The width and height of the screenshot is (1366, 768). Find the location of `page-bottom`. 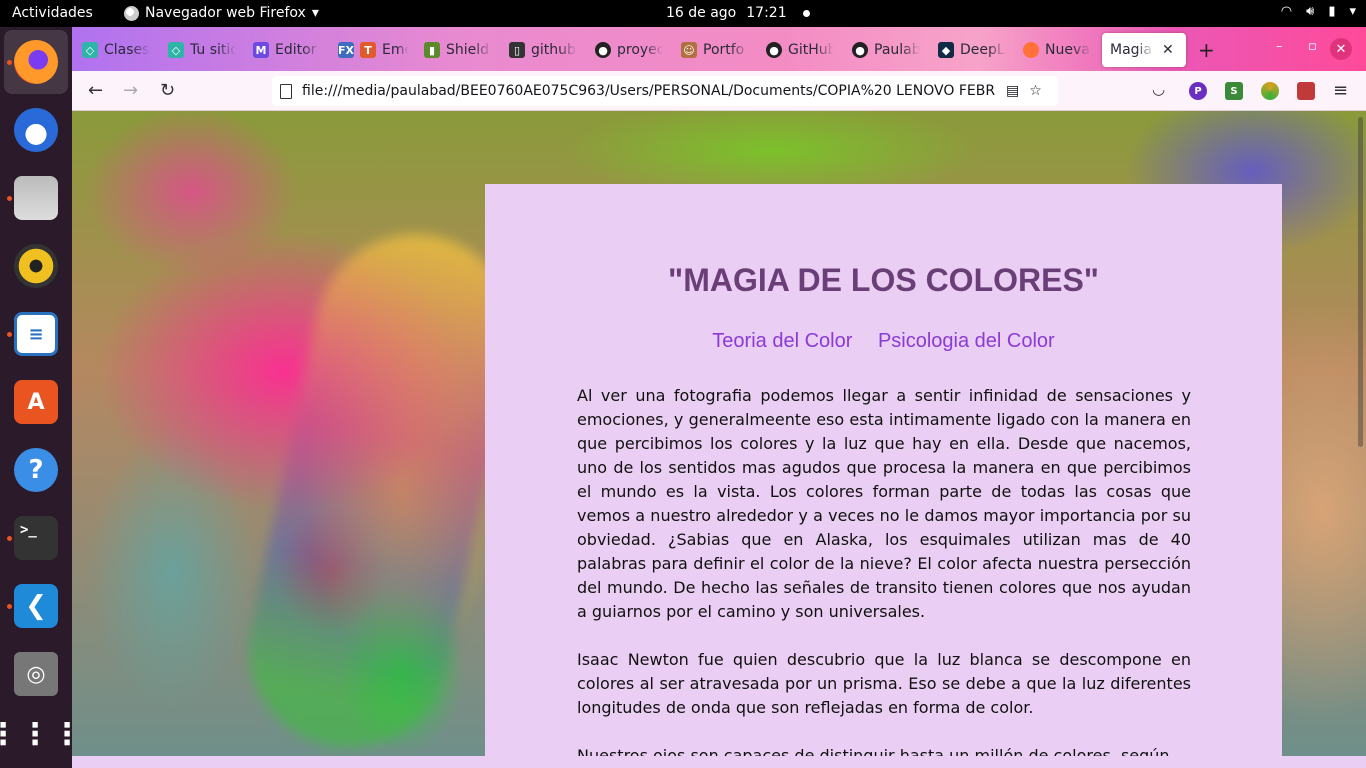

page-bottom is located at coordinates (719, 762).